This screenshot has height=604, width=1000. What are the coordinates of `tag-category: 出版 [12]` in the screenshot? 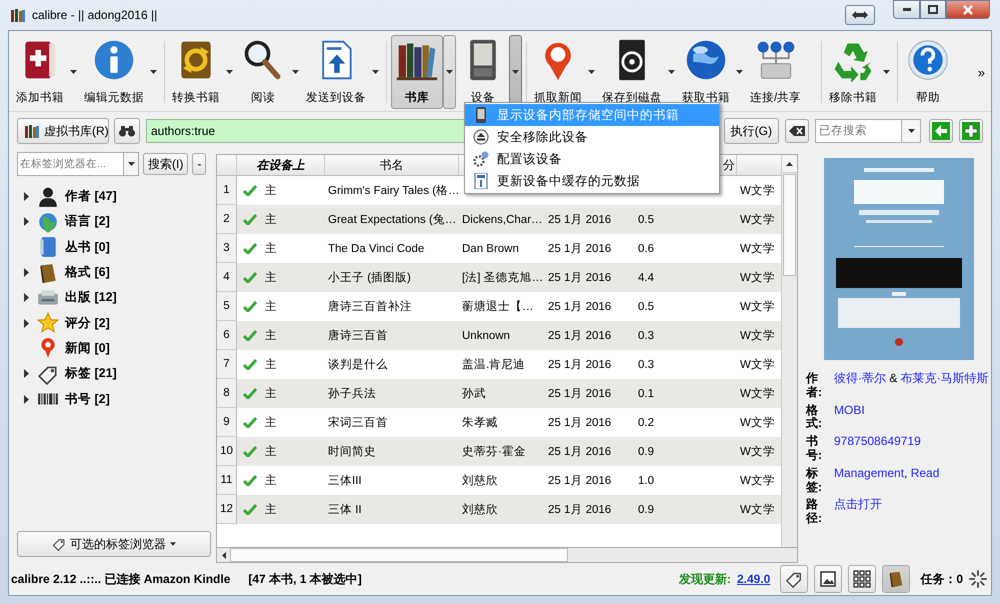 It's located at (91, 297).